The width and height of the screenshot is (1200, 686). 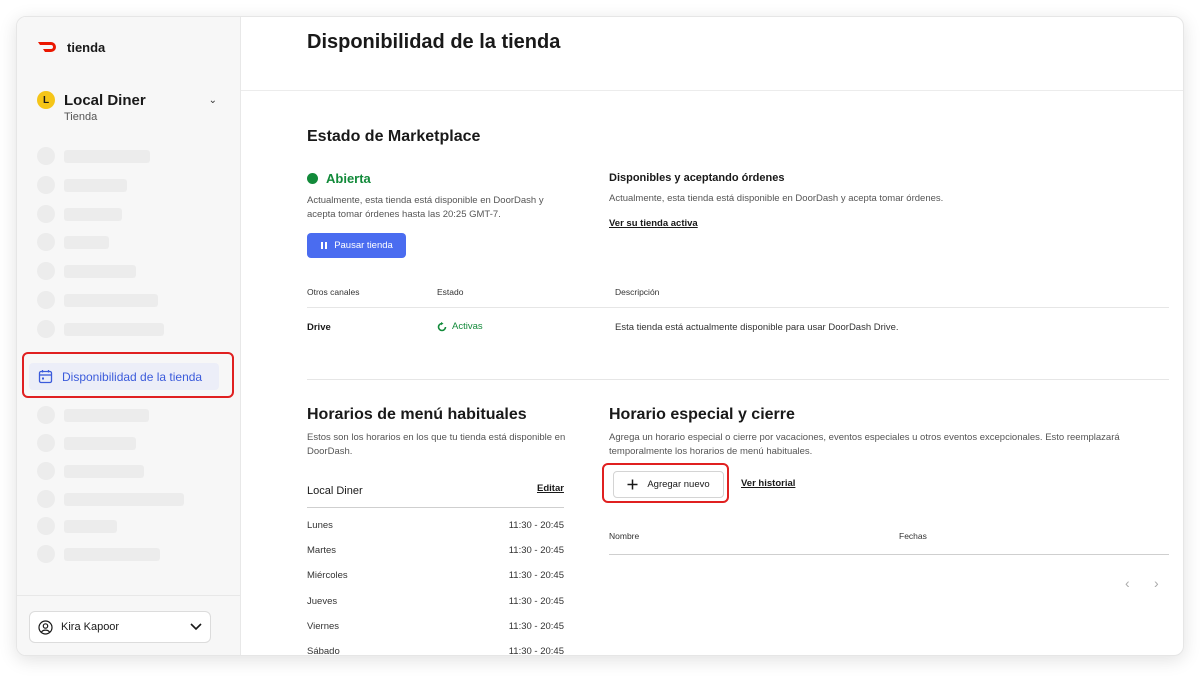 I want to click on column-header-dates: Fechas, so click(x=913, y=536).